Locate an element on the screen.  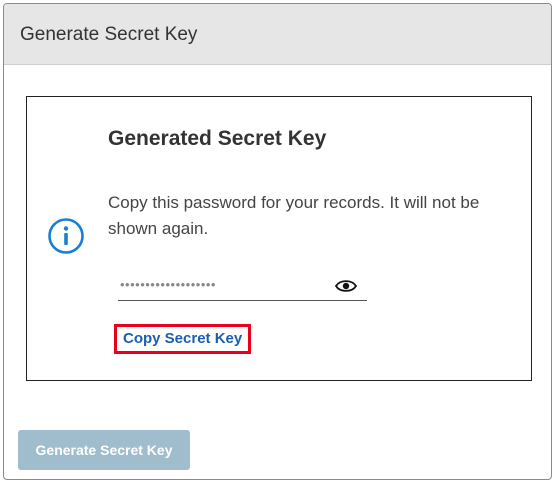
dialog-header: Generate Secret Key is located at coordinates (277, 34).